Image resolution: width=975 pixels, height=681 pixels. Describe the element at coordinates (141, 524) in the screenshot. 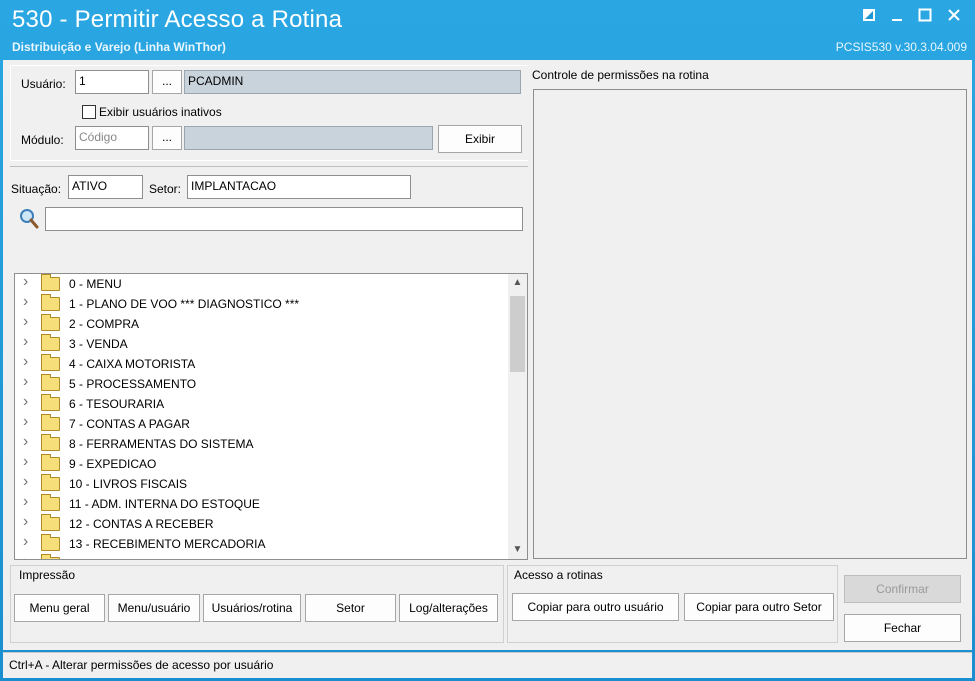

I see `tree-item-label: 12 - CONTAS A RECEBER` at that location.